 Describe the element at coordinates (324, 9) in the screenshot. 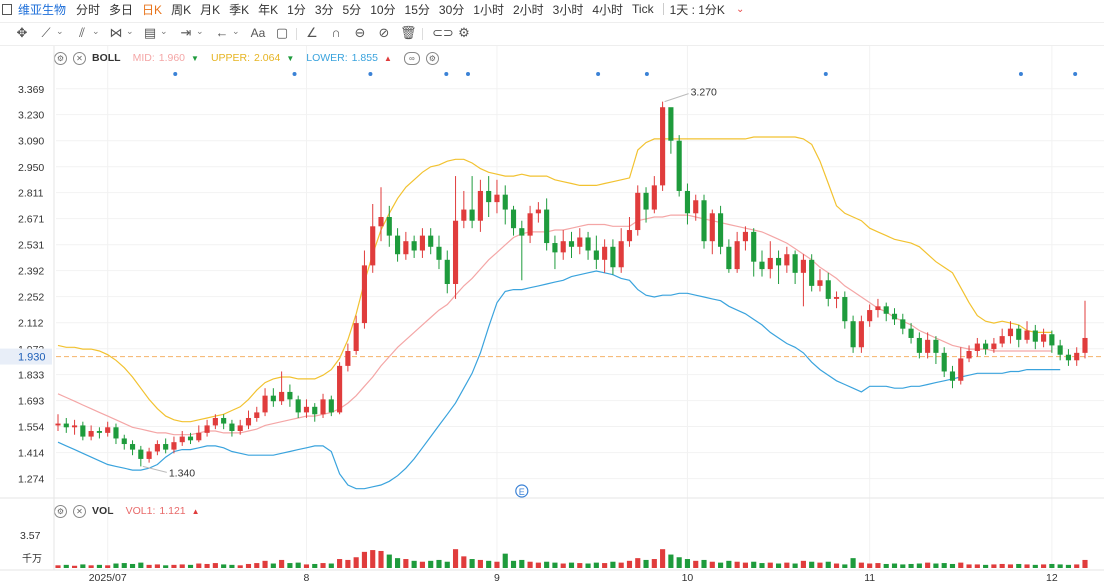

I see `timeframe-8: 3分` at that location.